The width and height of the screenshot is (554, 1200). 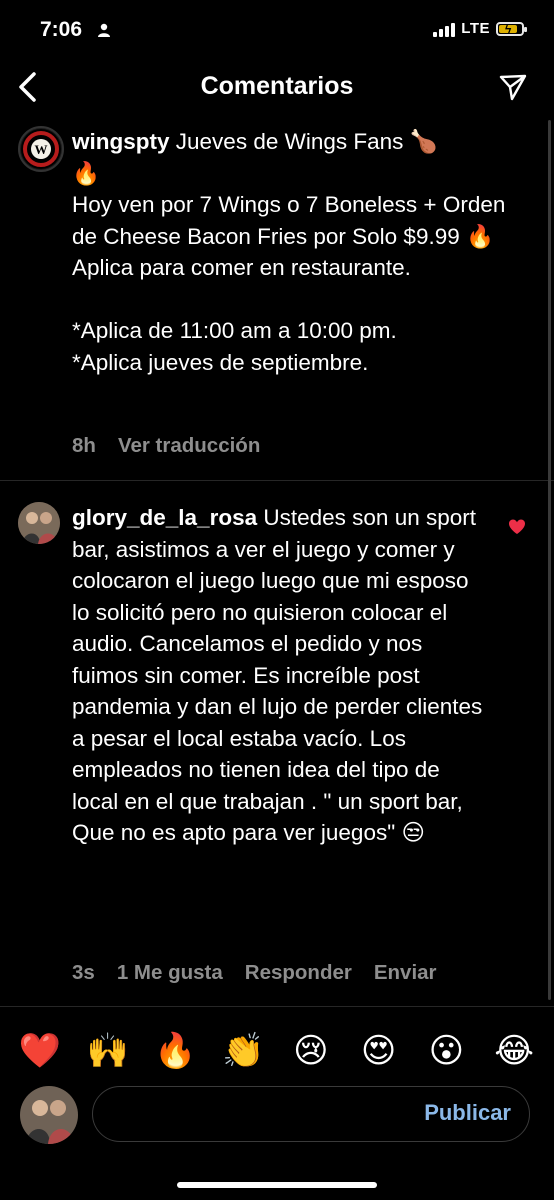 What do you see at coordinates (514, 1051) in the screenshot?
I see `emoji-laughing: 😂` at bounding box center [514, 1051].